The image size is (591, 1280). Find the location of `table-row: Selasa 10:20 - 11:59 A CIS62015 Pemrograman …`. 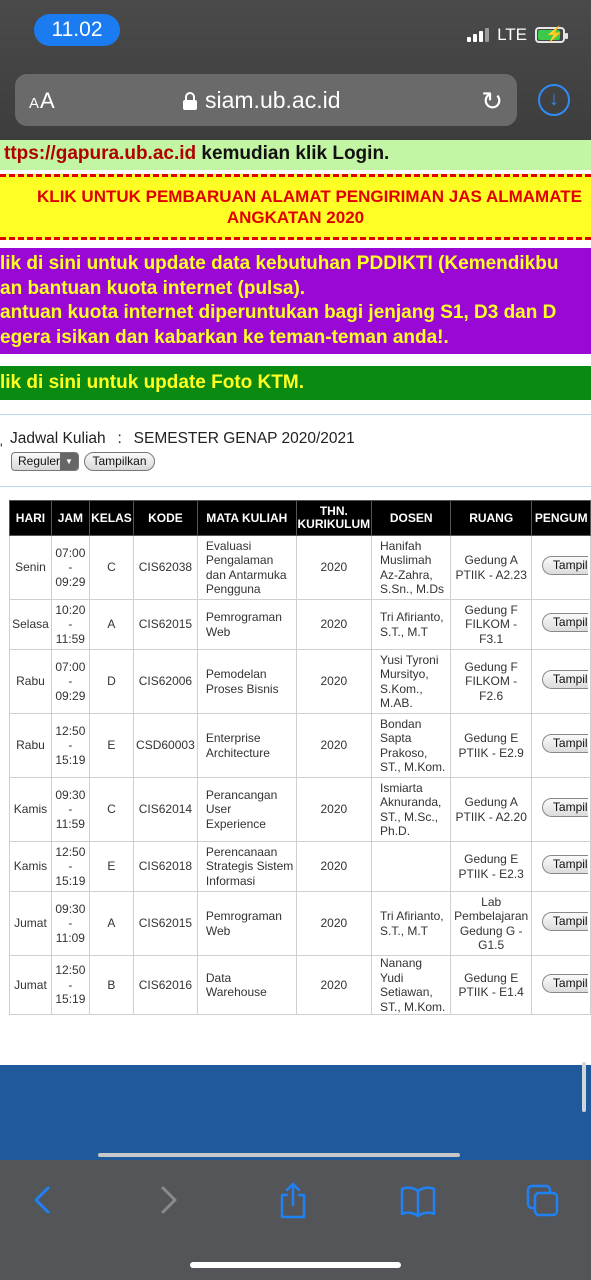

table-row: Selasa 10:20 - 11:59 A CIS62015 Pemrograman … is located at coordinates (300, 624).